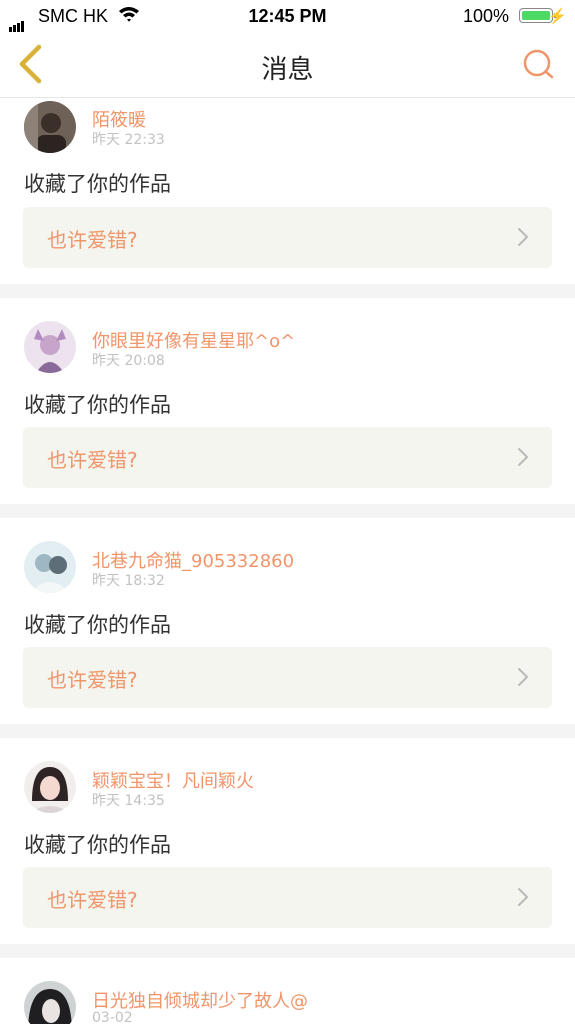 The width and height of the screenshot is (575, 1024). What do you see at coordinates (485, 16) in the screenshot?
I see `battery-percentage: 100%` at bounding box center [485, 16].